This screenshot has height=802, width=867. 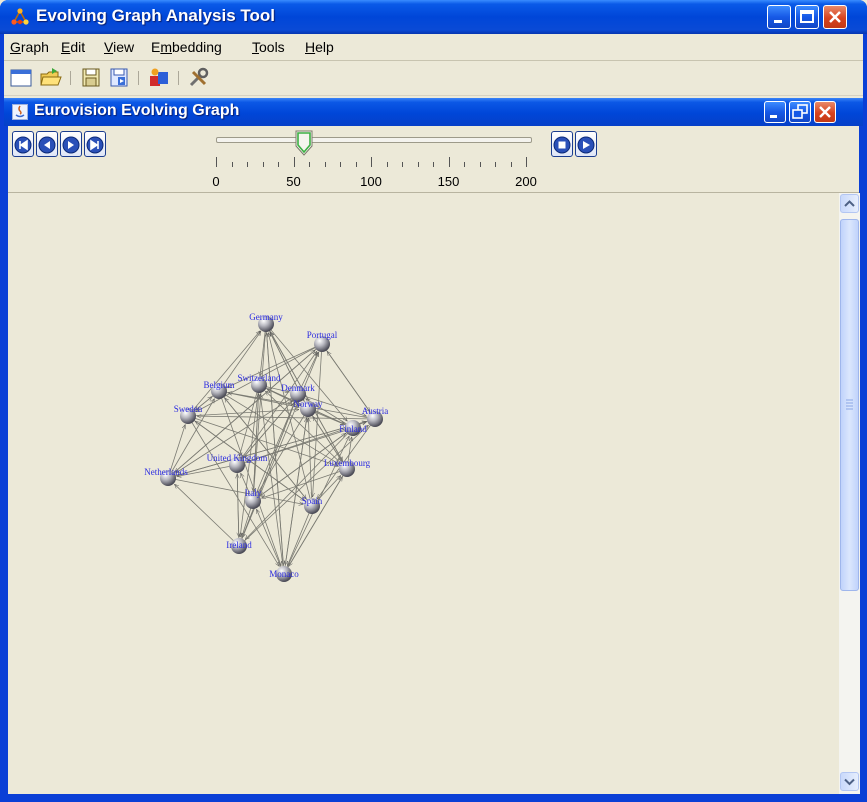 I want to click on graph-minimize-button, so click(x=775, y=112).